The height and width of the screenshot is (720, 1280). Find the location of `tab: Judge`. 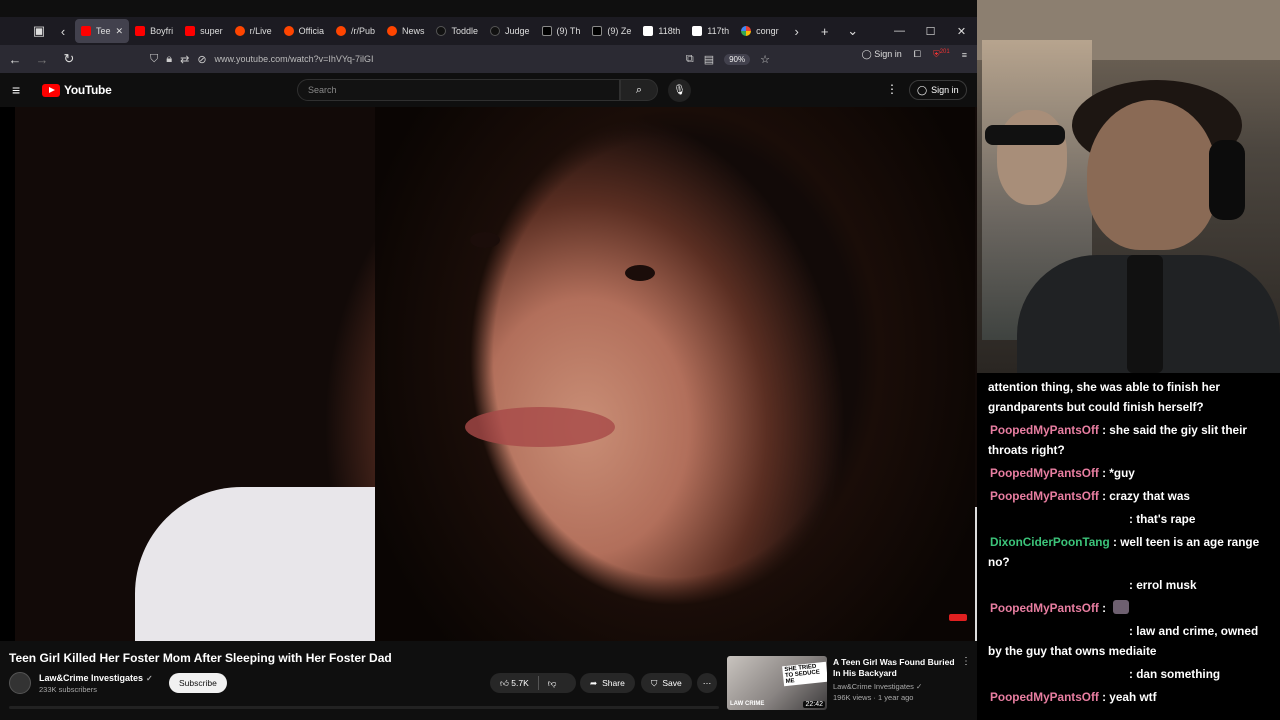

tab: Judge is located at coordinates (510, 31).